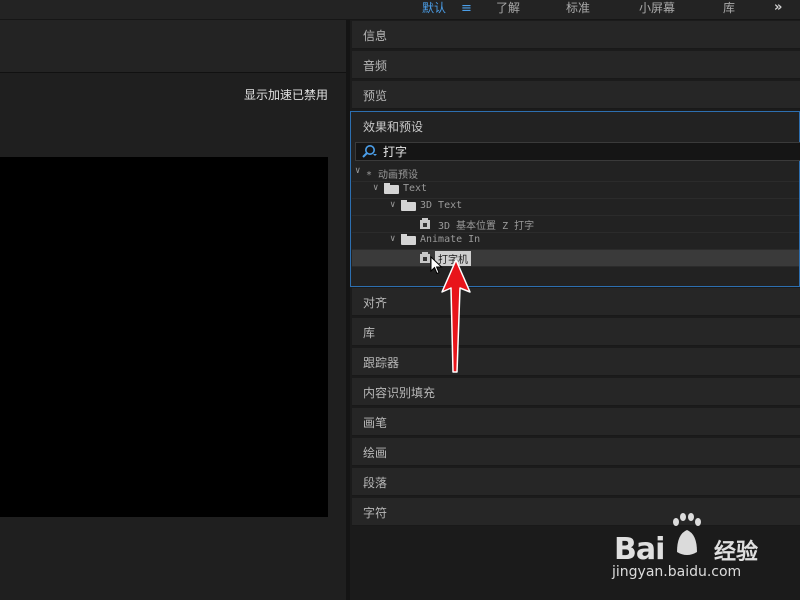 The image size is (800, 600). I want to click on tree-label: 3D 基本位置 Z 打字, so click(486, 226).